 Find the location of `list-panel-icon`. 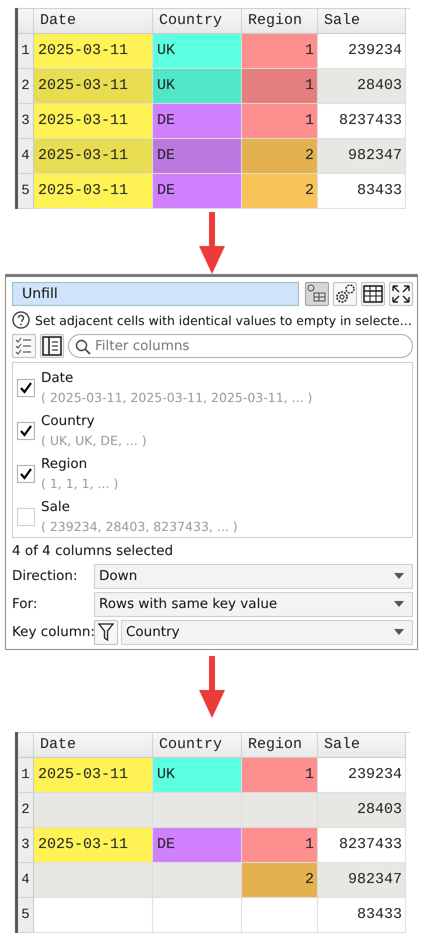

list-panel-icon is located at coordinates (52, 346).